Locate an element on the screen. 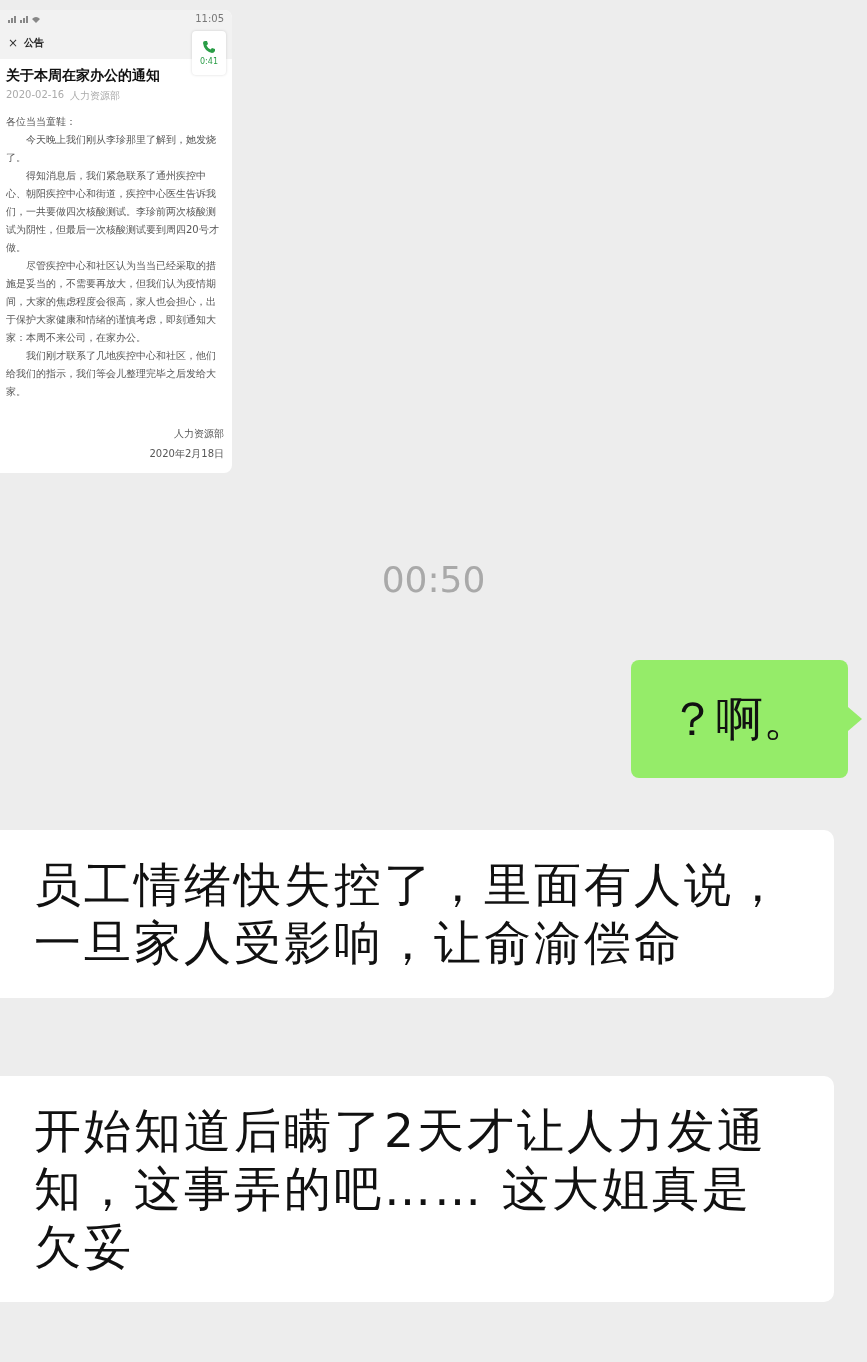 This screenshot has width=867, height=1362. paragraph: 今天晚上我们刚从李珍那里了解到，她发烧了。 is located at coordinates (111, 149).